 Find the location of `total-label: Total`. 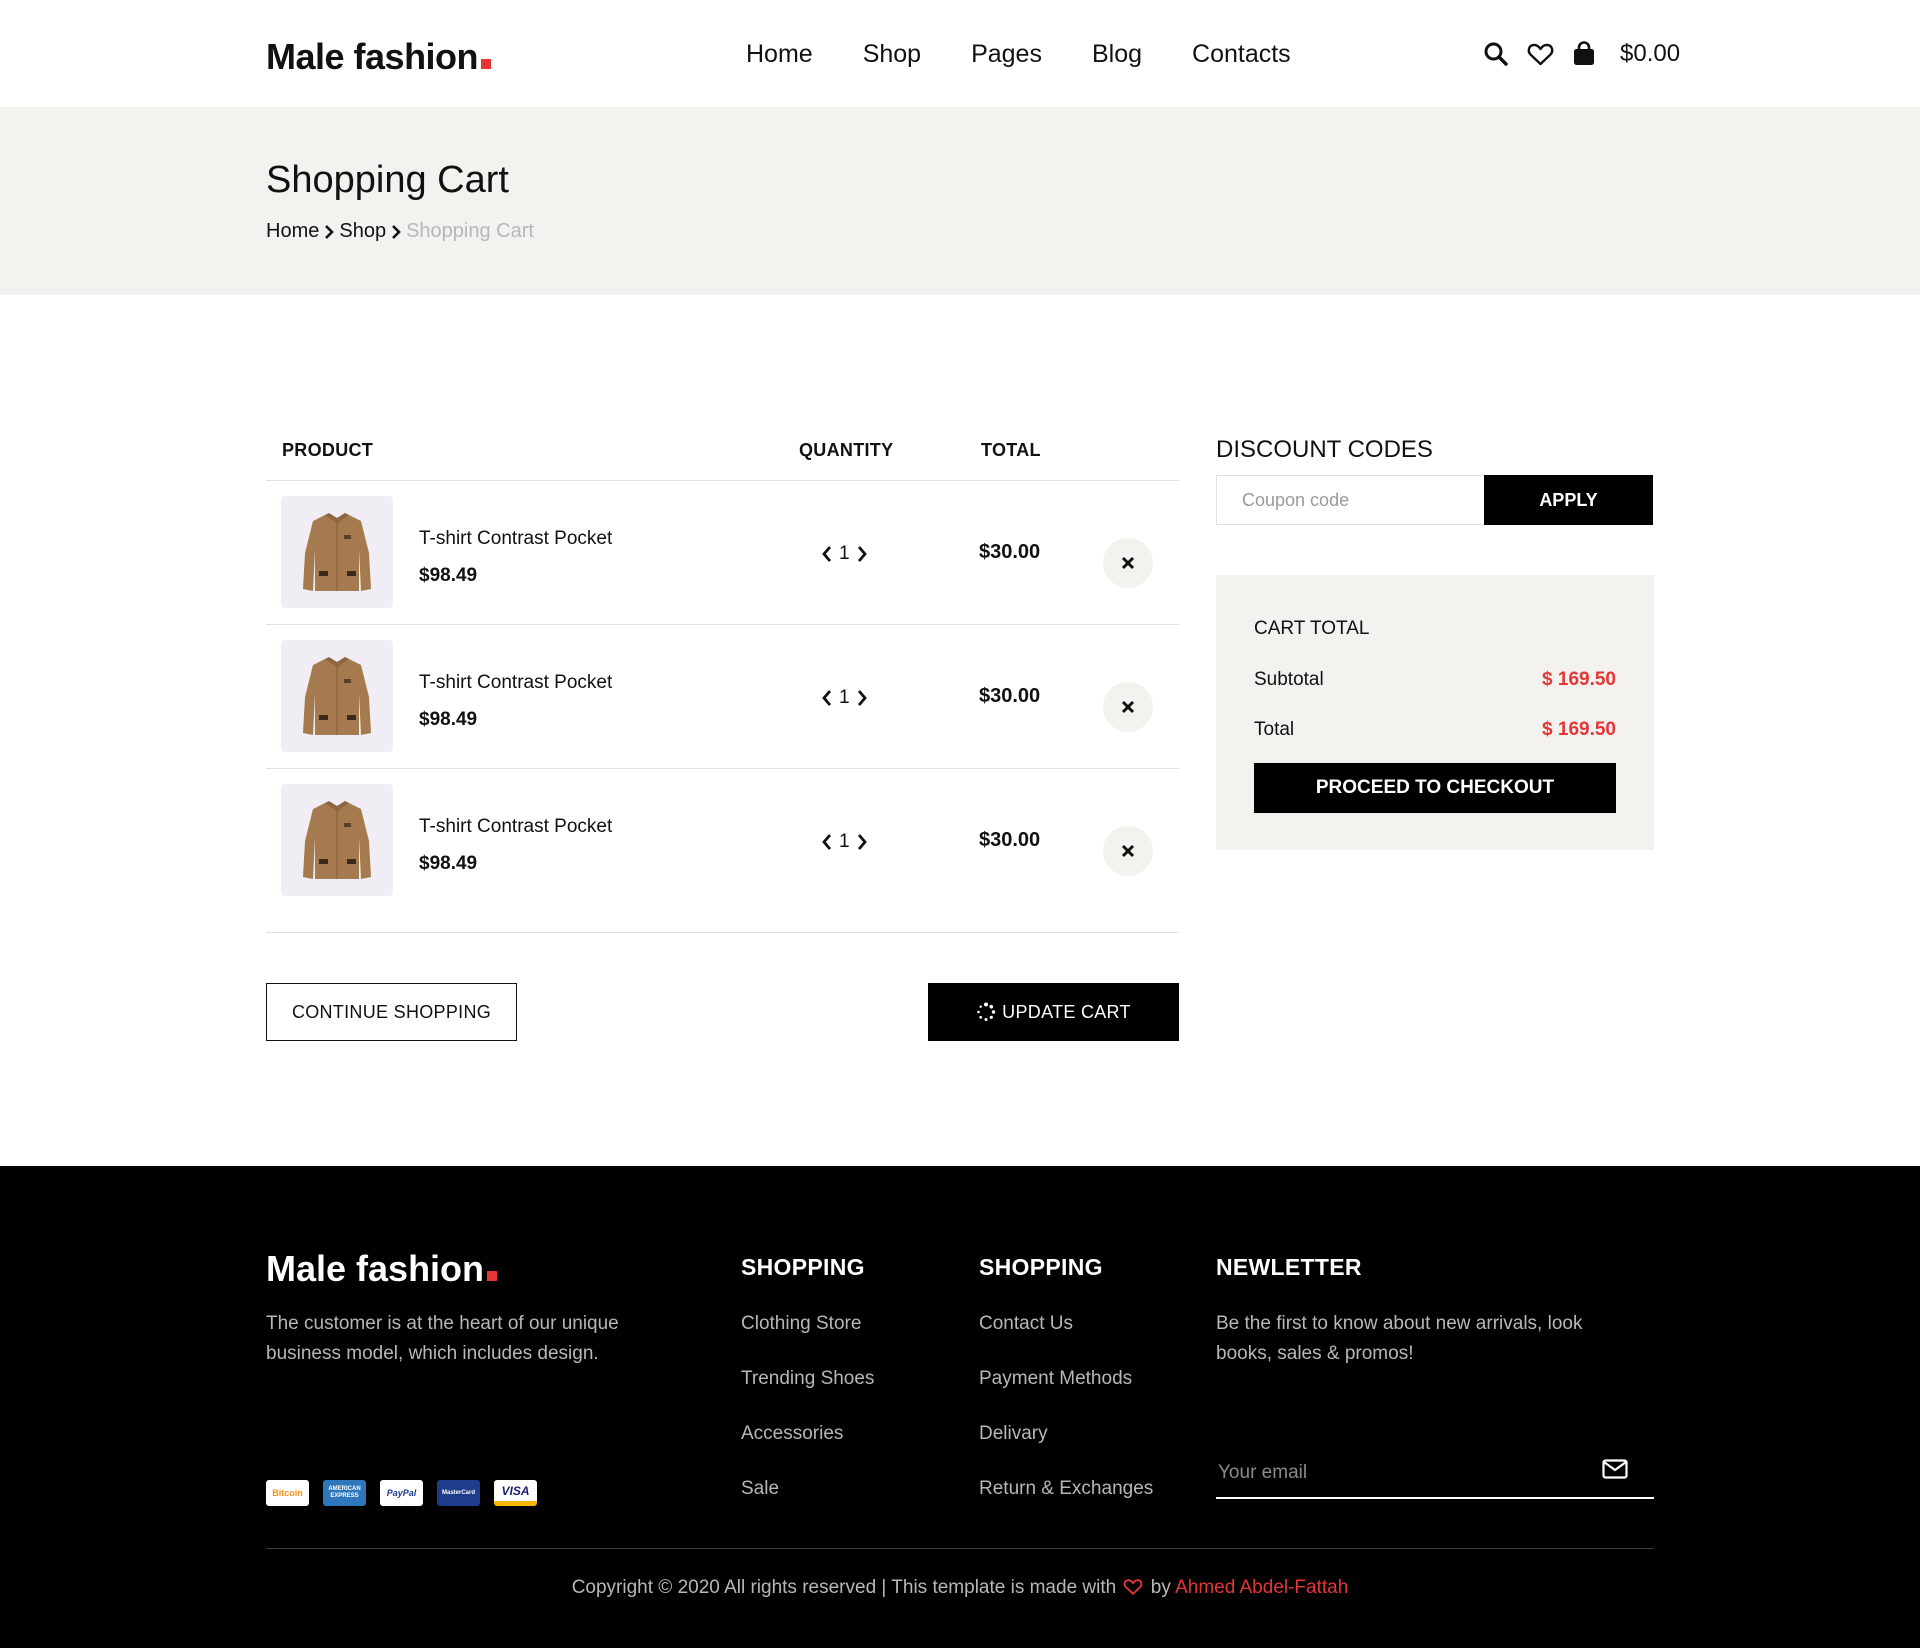

total-label: Total is located at coordinates (1274, 729).